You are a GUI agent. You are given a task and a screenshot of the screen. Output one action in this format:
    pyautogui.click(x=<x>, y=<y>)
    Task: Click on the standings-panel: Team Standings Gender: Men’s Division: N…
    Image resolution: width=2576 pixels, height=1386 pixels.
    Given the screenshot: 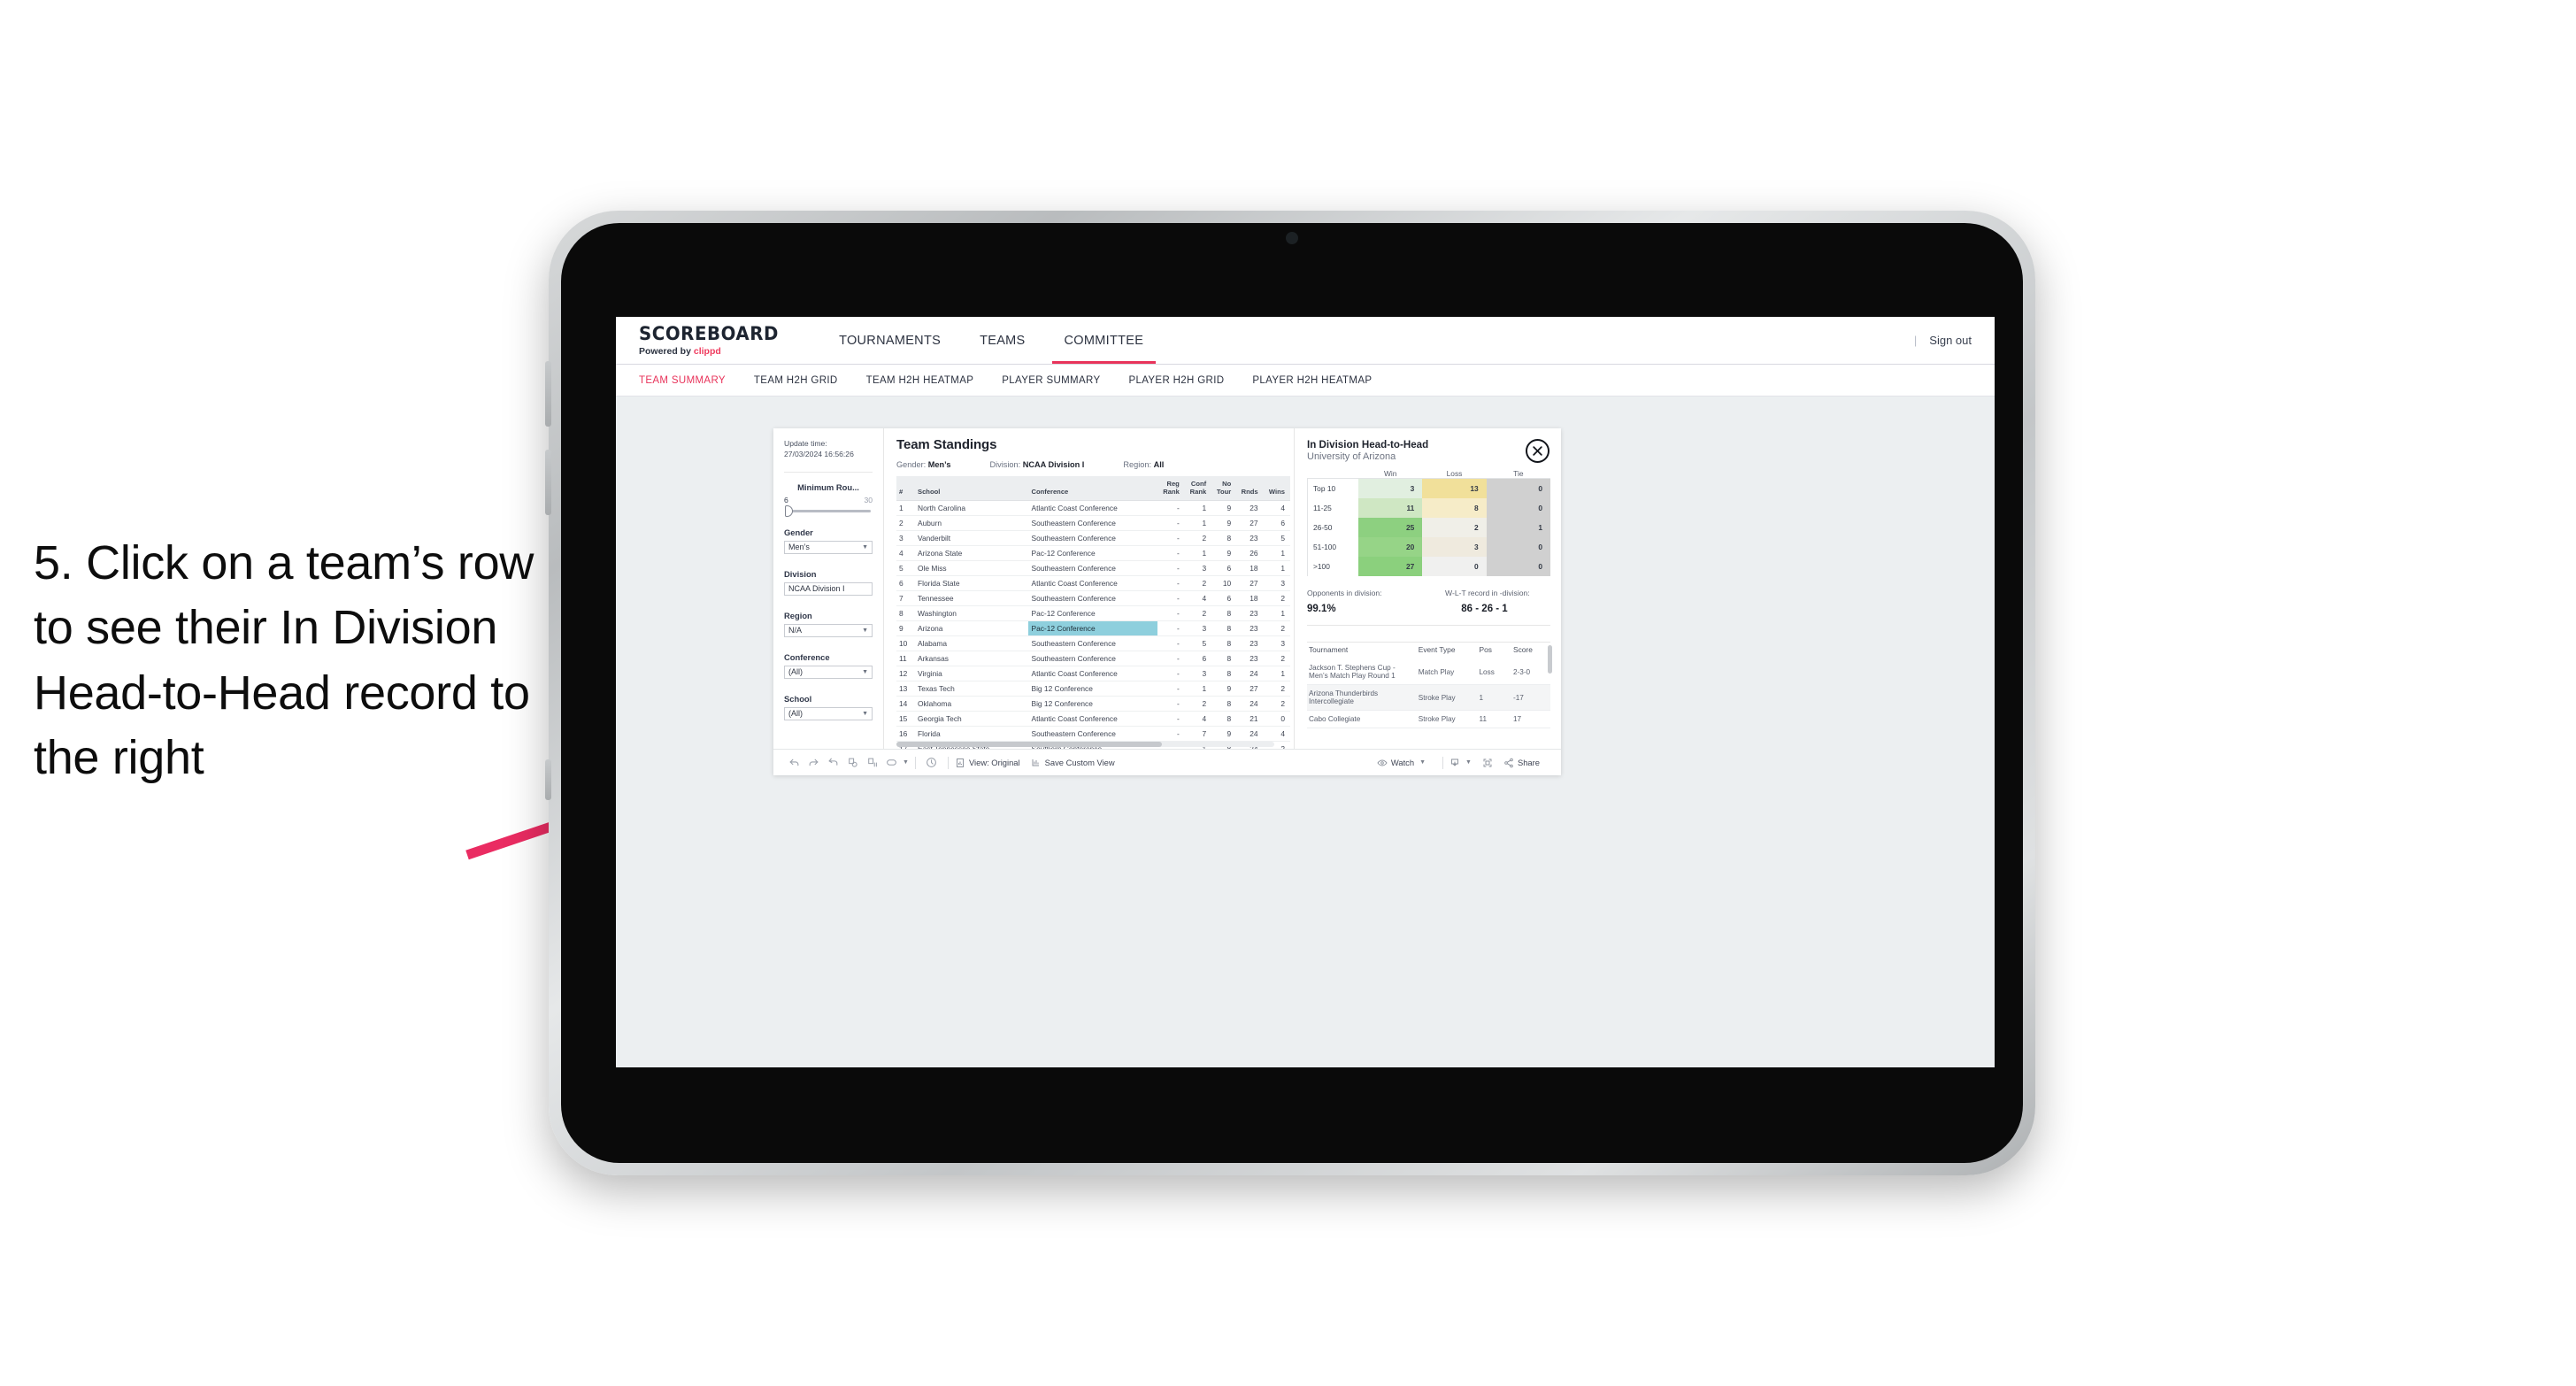 What is the action you would take?
    pyautogui.click(x=1089, y=588)
    